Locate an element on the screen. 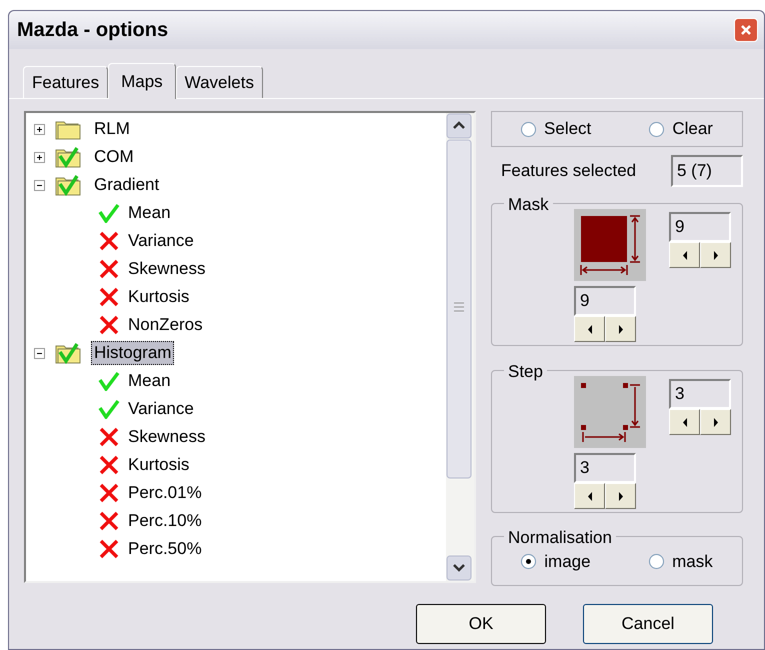 The height and width of the screenshot is (650, 765). tab: Maps is located at coordinates (142, 81).